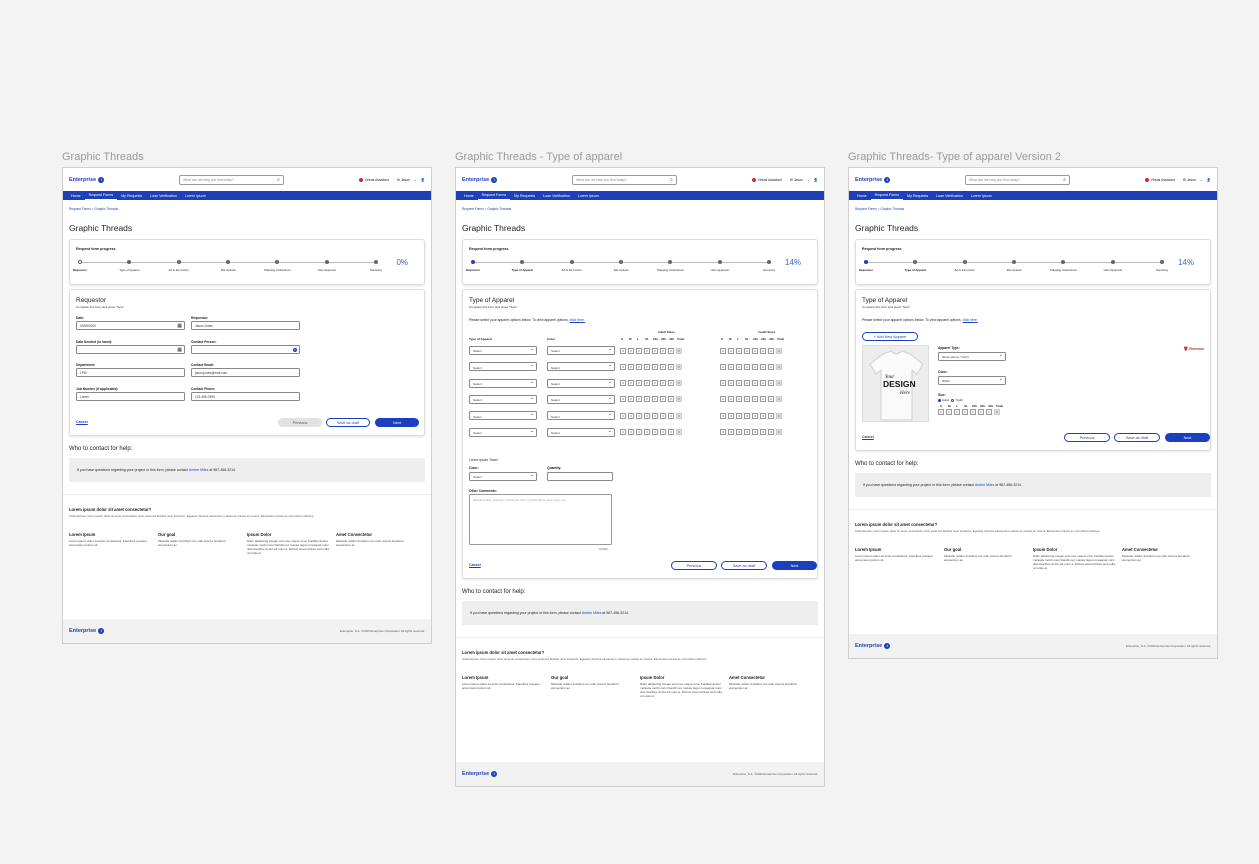 This screenshot has height=864, width=1259. I want to click on nav-item-request-forms: Request Forms, so click(101, 195).